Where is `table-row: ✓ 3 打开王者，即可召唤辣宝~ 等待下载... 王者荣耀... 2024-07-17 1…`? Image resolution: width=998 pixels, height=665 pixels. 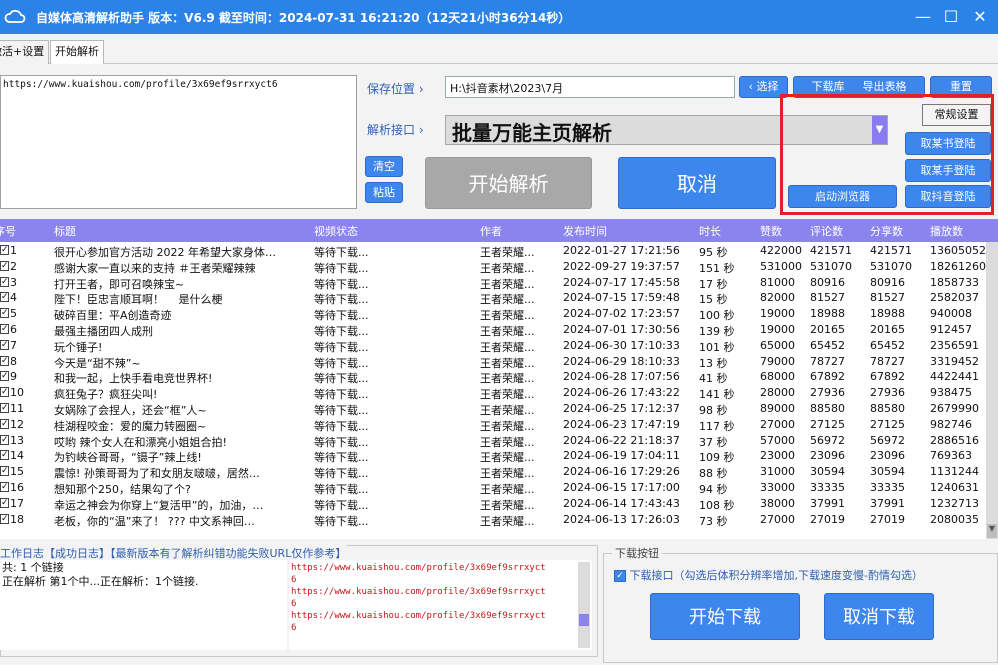 table-row: ✓ 3 打开王者，即可召唤辣宝~ 等待下载... 王者荣耀... 2024-07-17 1… is located at coordinates (499, 283).